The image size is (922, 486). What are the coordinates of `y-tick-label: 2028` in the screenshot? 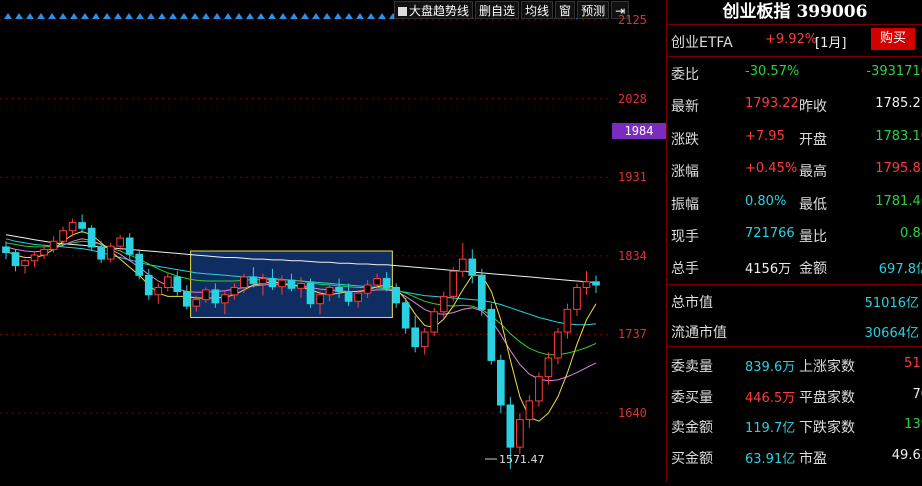 It's located at (632, 98).